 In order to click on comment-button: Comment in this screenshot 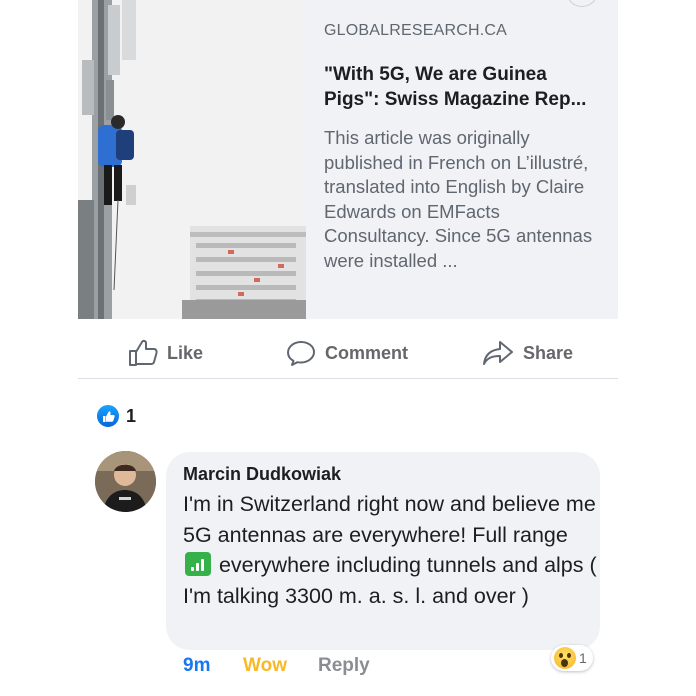, I will do `click(347, 353)`.